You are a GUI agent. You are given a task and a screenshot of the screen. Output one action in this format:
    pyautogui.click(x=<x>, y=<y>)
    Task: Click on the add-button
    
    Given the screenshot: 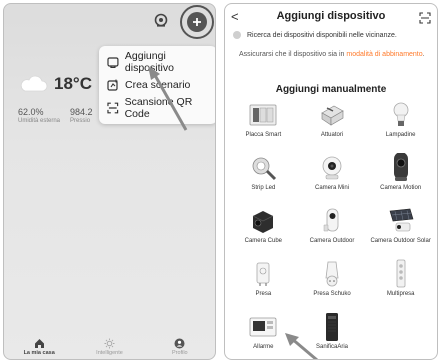 What is the action you would take?
    pyautogui.click(x=197, y=22)
    